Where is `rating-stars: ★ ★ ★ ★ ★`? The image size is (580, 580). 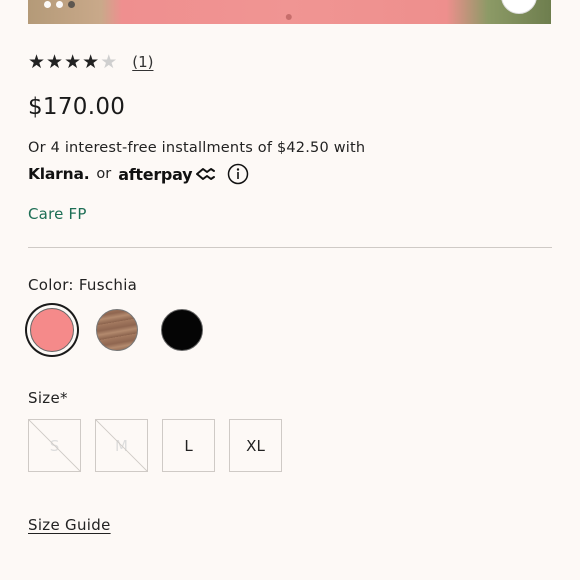 rating-stars: ★ ★ ★ ★ ★ is located at coordinates (72, 62).